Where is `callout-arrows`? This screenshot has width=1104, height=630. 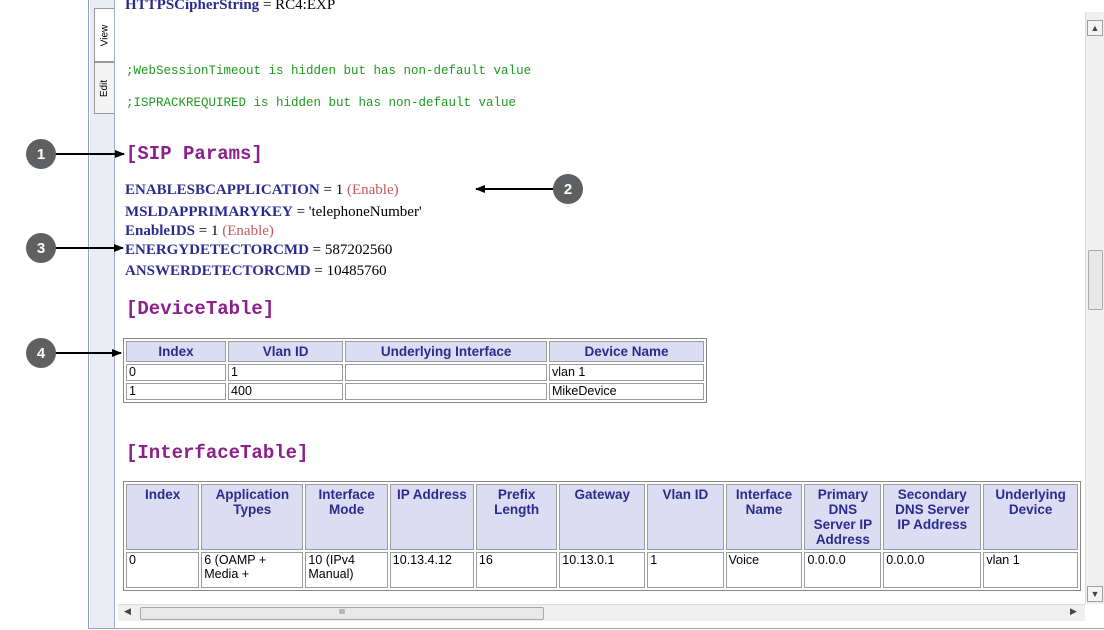 callout-arrows is located at coordinates (303, 253).